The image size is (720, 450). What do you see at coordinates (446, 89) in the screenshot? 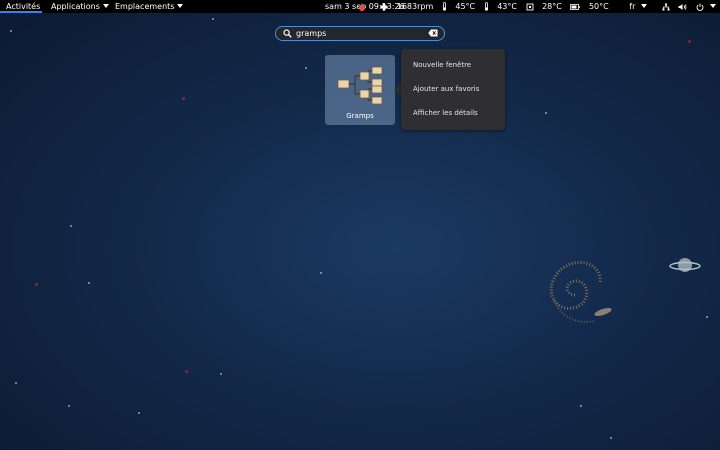
I see `menu-item-add-favorites: Ajouter aux favoris` at bounding box center [446, 89].